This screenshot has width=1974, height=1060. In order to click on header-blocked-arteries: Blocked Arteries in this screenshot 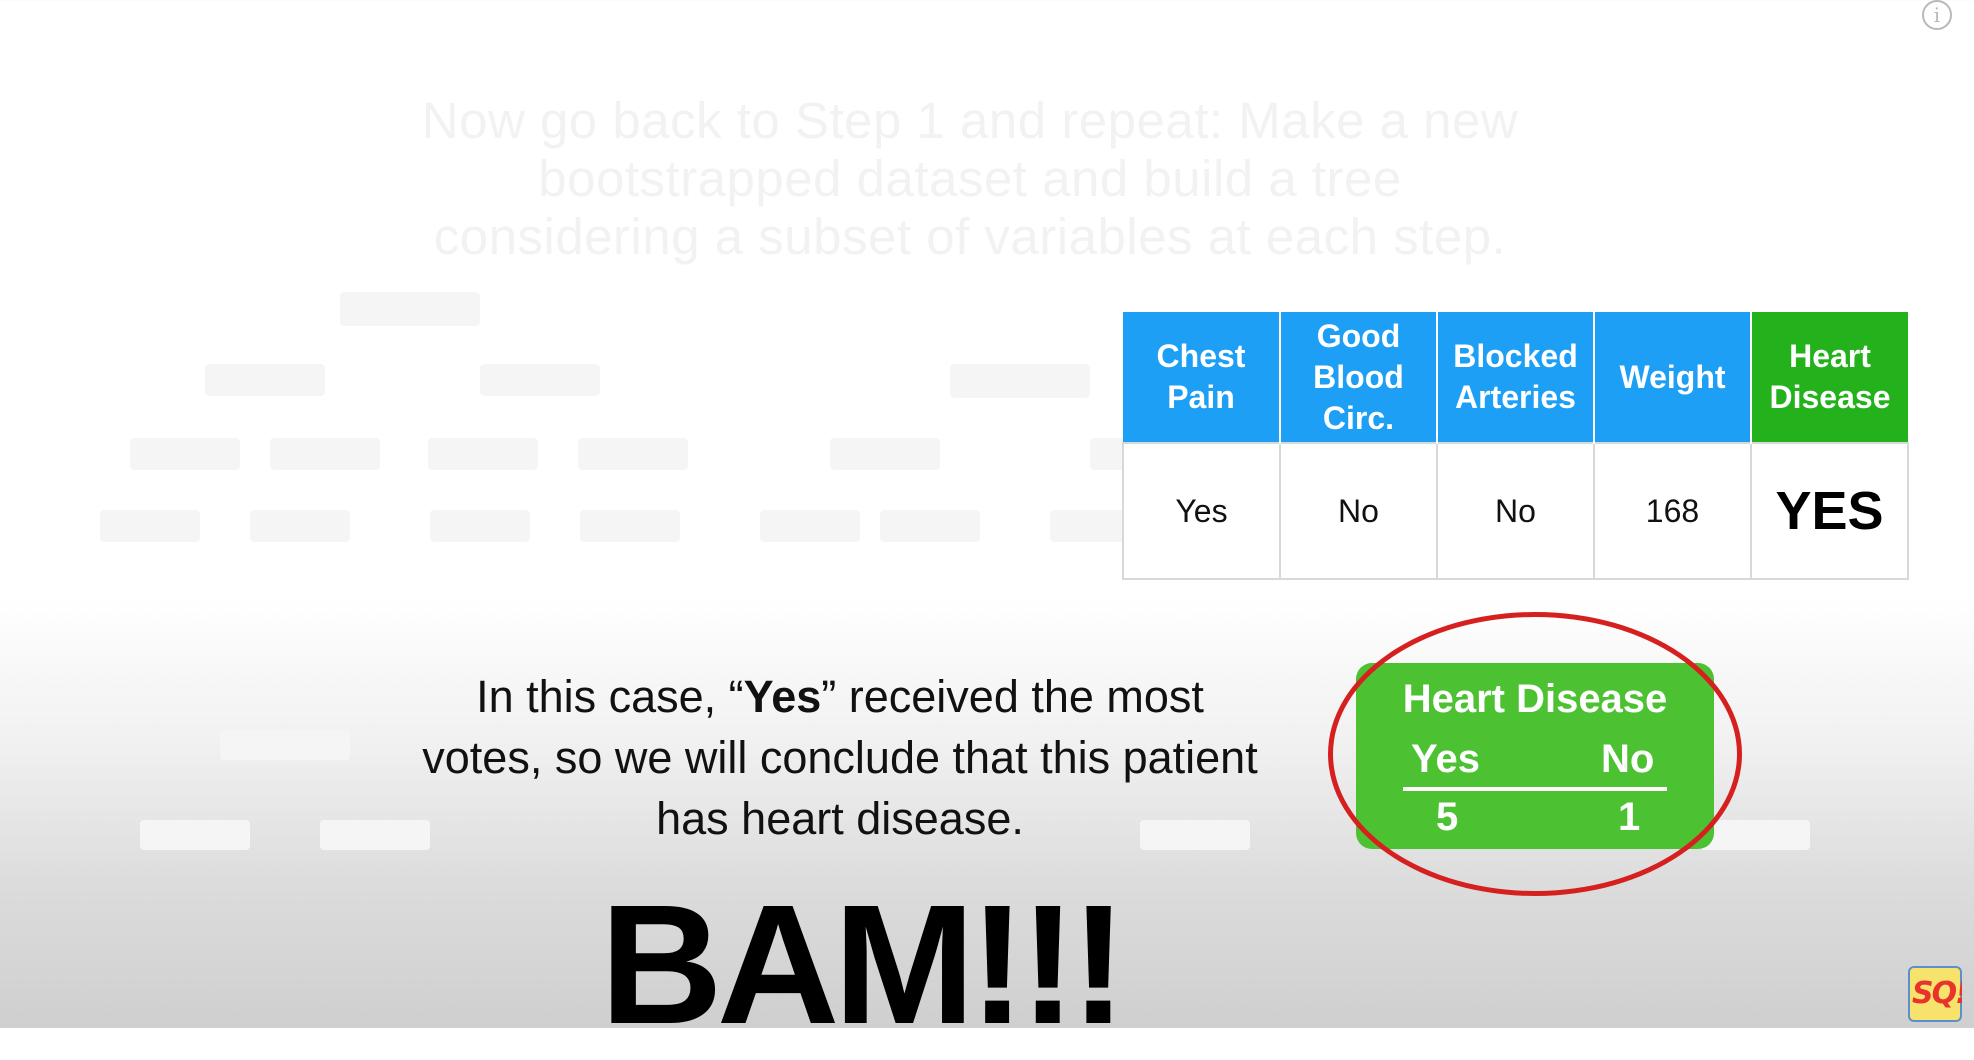, I will do `click(1516, 377)`.